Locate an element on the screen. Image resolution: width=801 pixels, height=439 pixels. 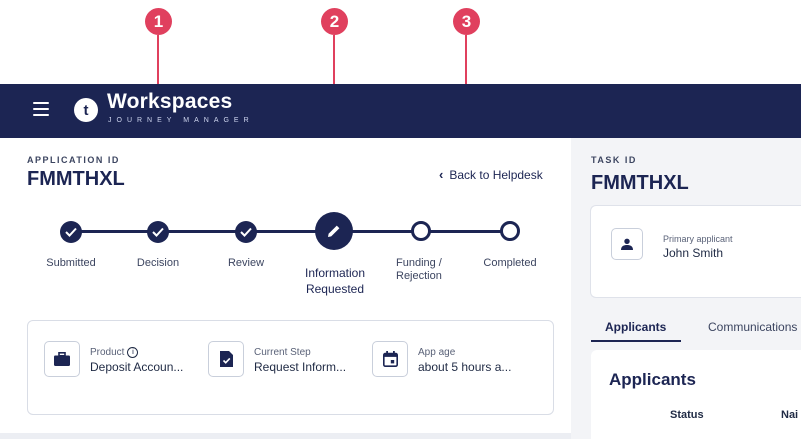
back-to-helpdesk-link: ‹ Back to Helpdesk is located at coordinates (491, 174).